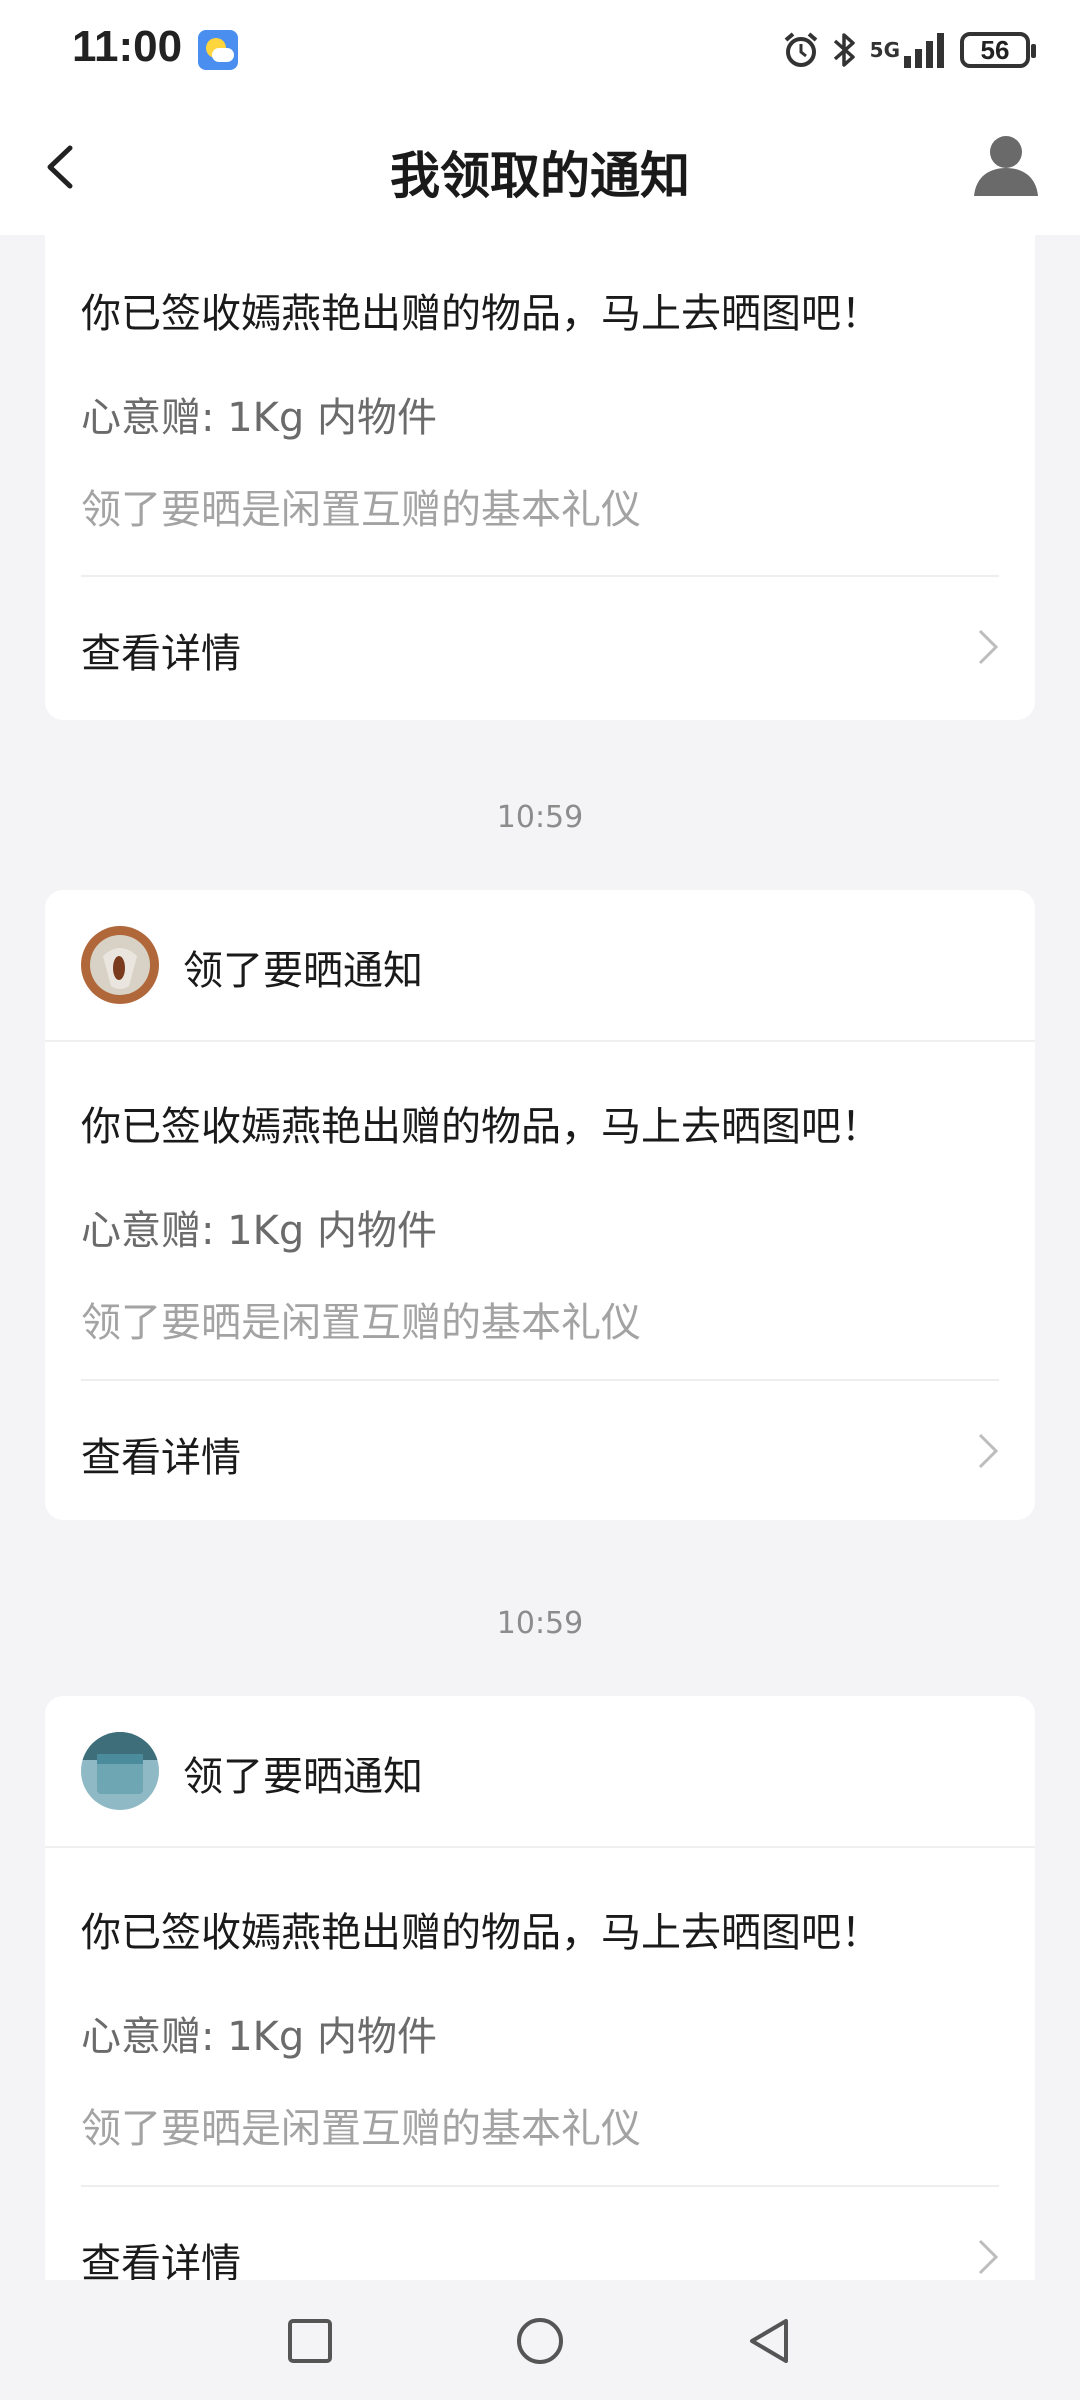 This screenshot has height=2400, width=1080. I want to click on weather-icon, so click(218, 50).